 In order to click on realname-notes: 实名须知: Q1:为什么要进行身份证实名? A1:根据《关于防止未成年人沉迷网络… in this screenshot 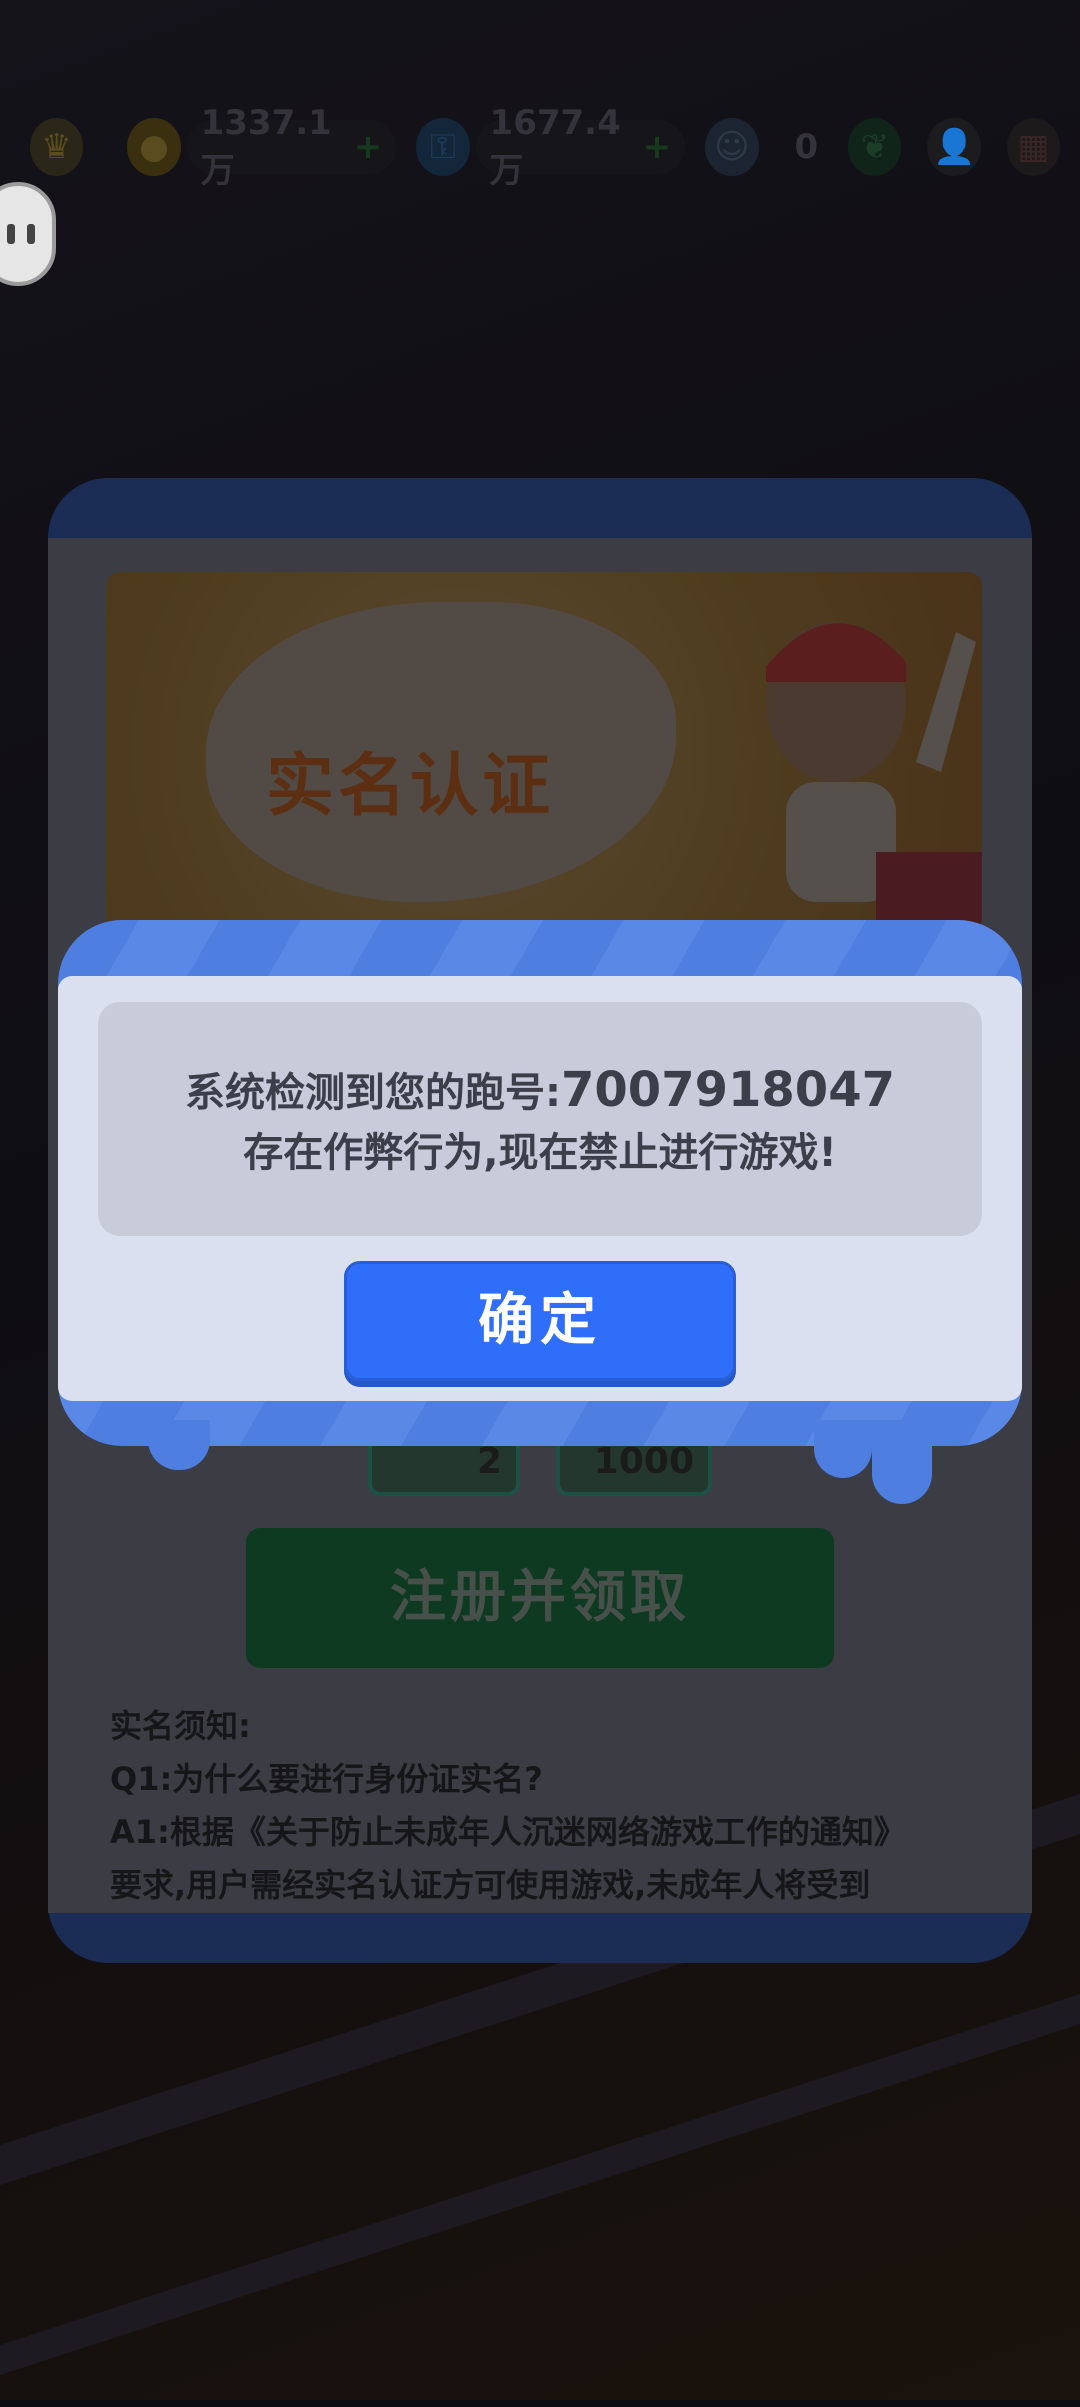, I will do `click(550, 1806)`.